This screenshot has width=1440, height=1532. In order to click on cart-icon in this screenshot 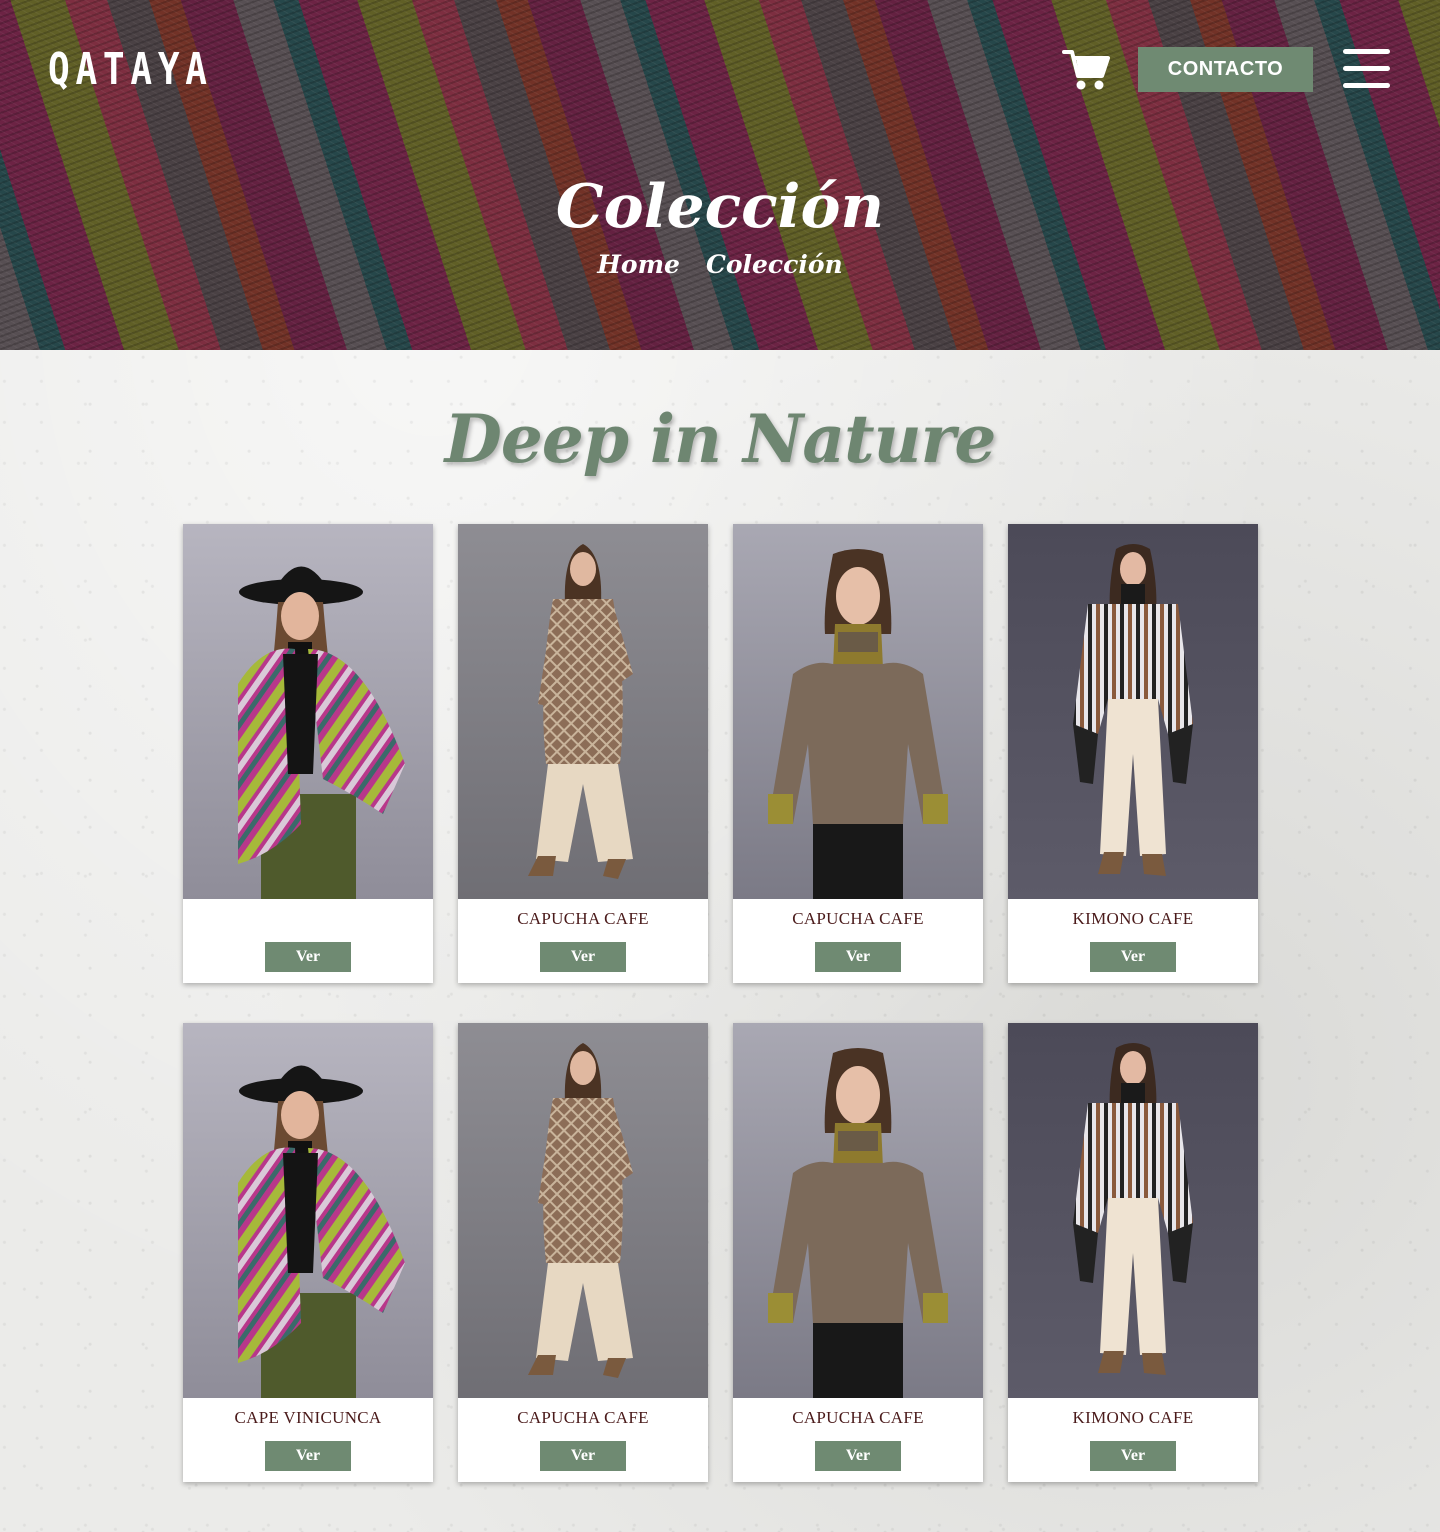, I will do `click(1086, 70)`.